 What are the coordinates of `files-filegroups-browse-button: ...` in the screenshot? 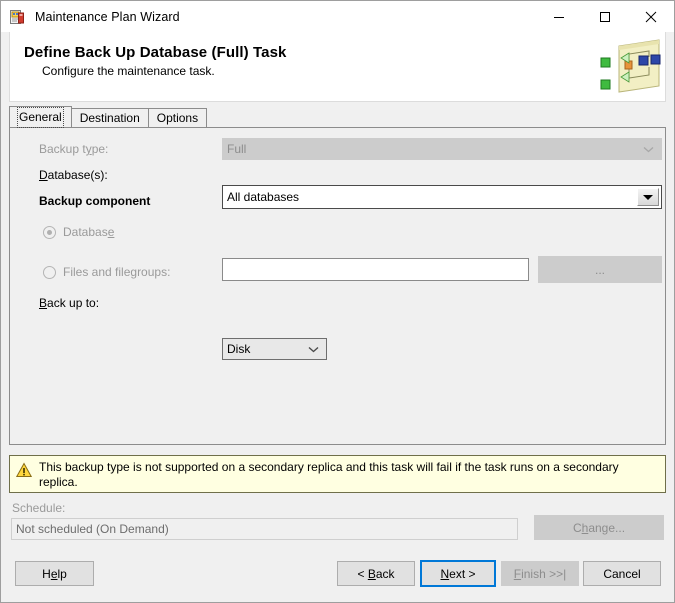 It's located at (600, 269).